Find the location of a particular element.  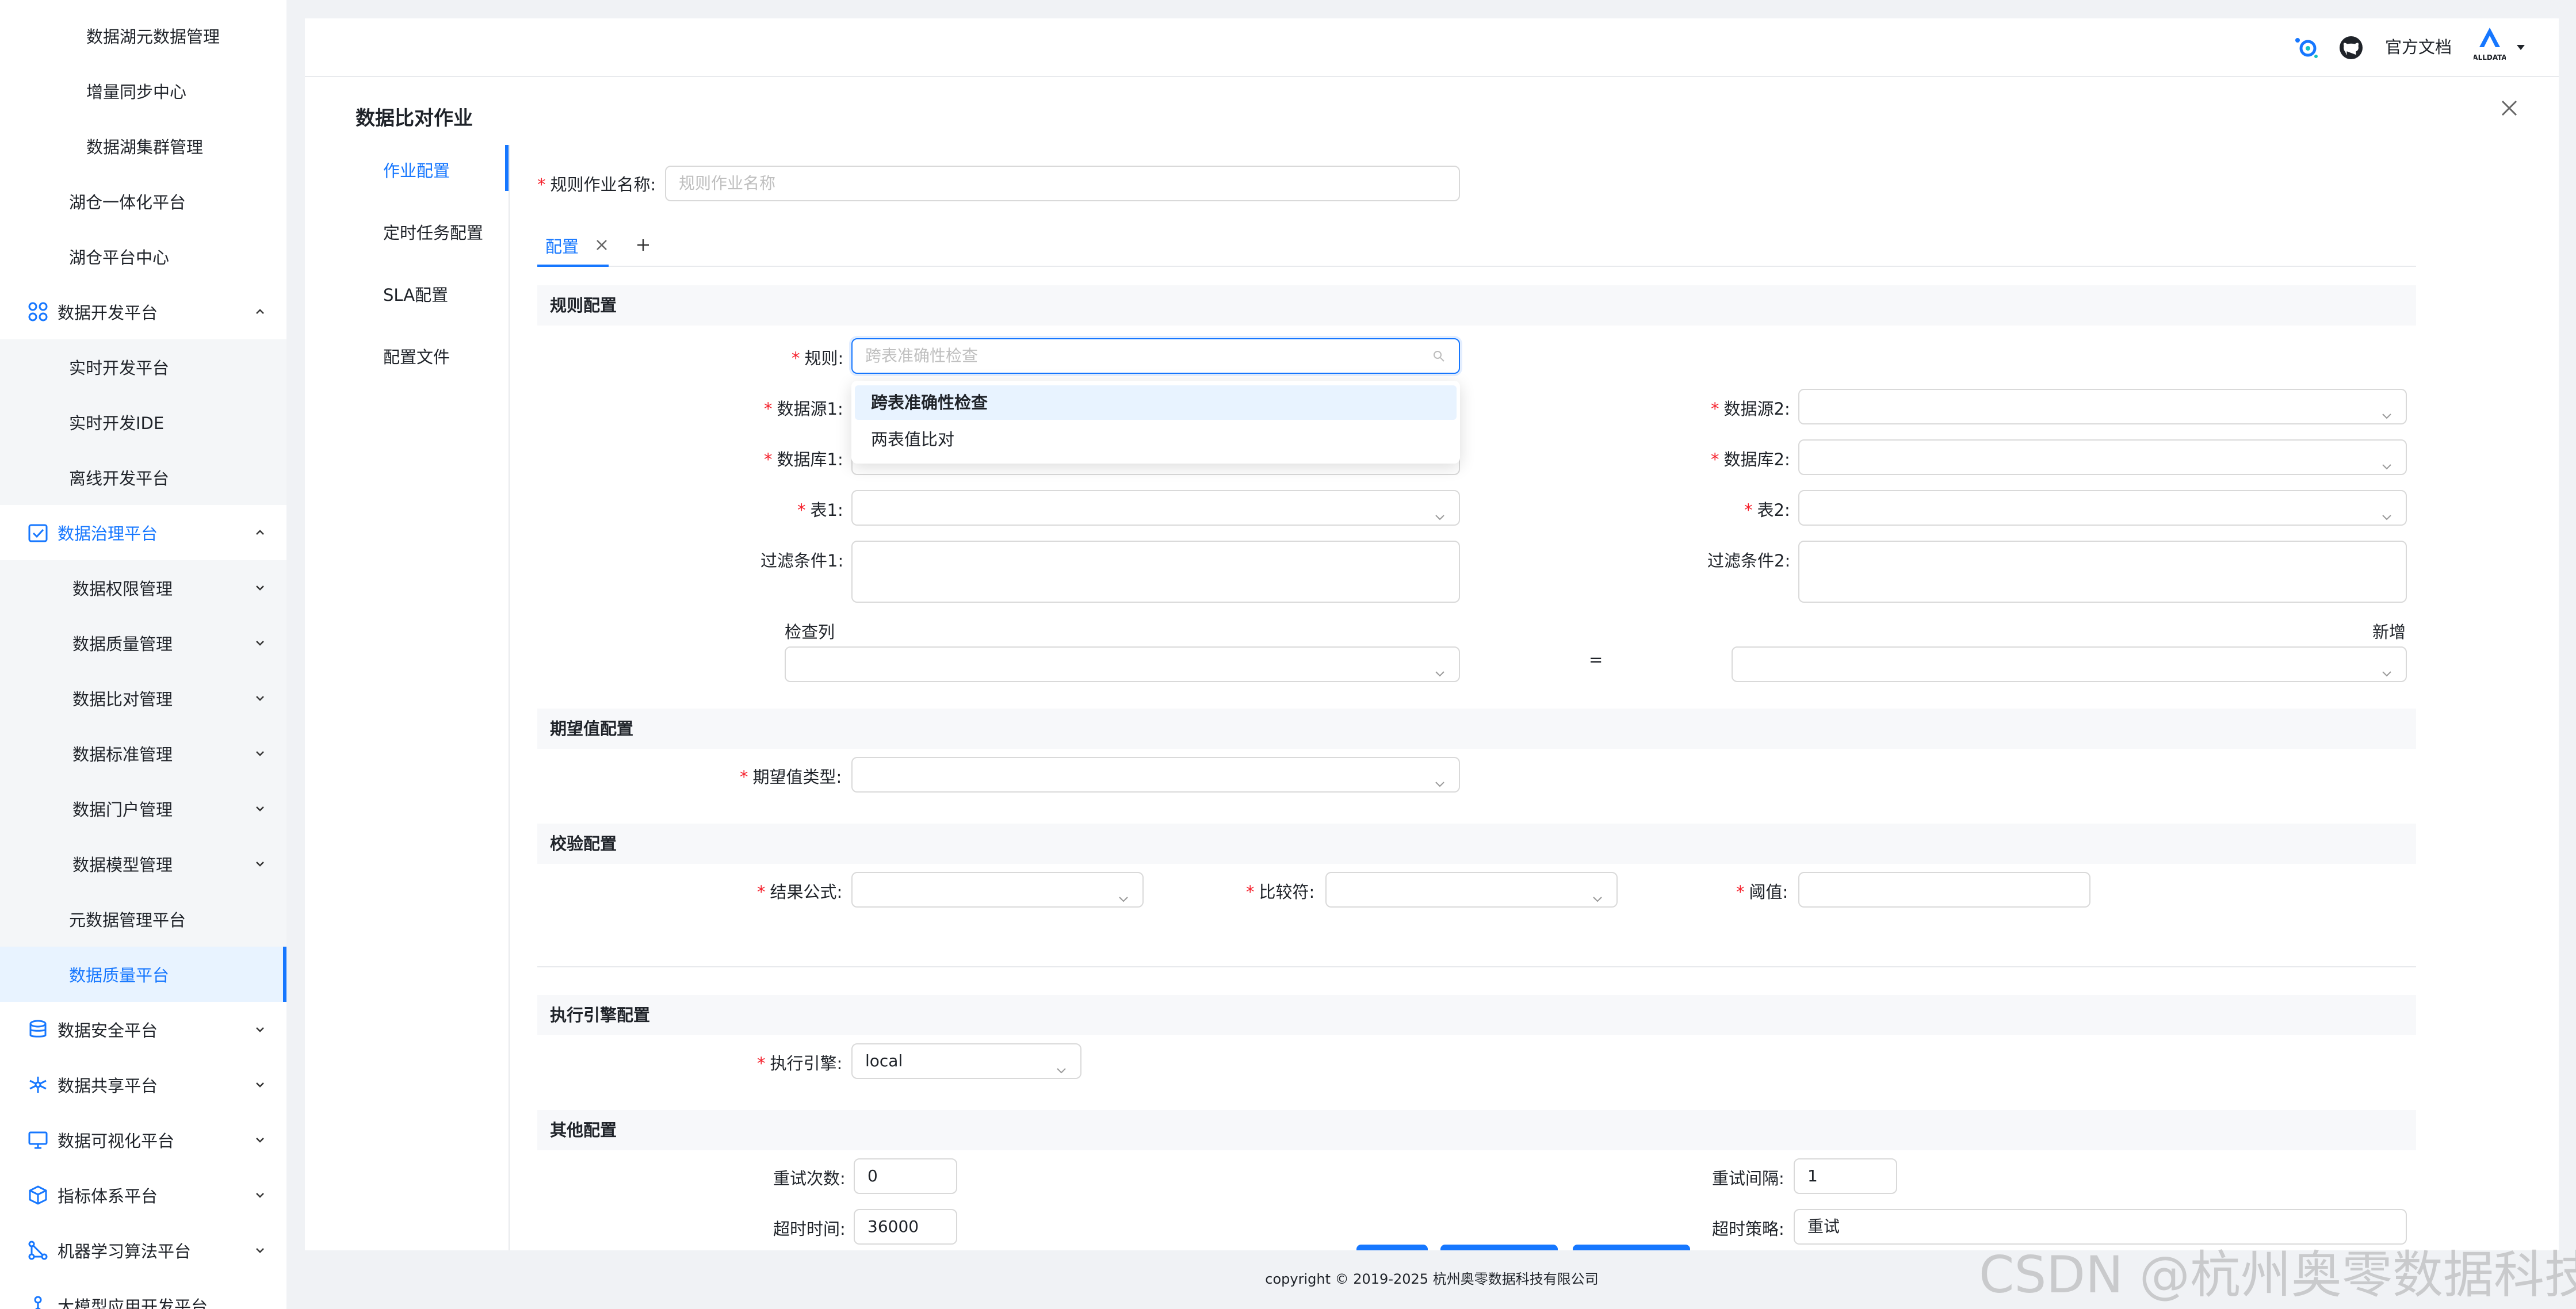

sidebar-item-incremental-sync: 增量同步中心 is located at coordinates (143, 90).